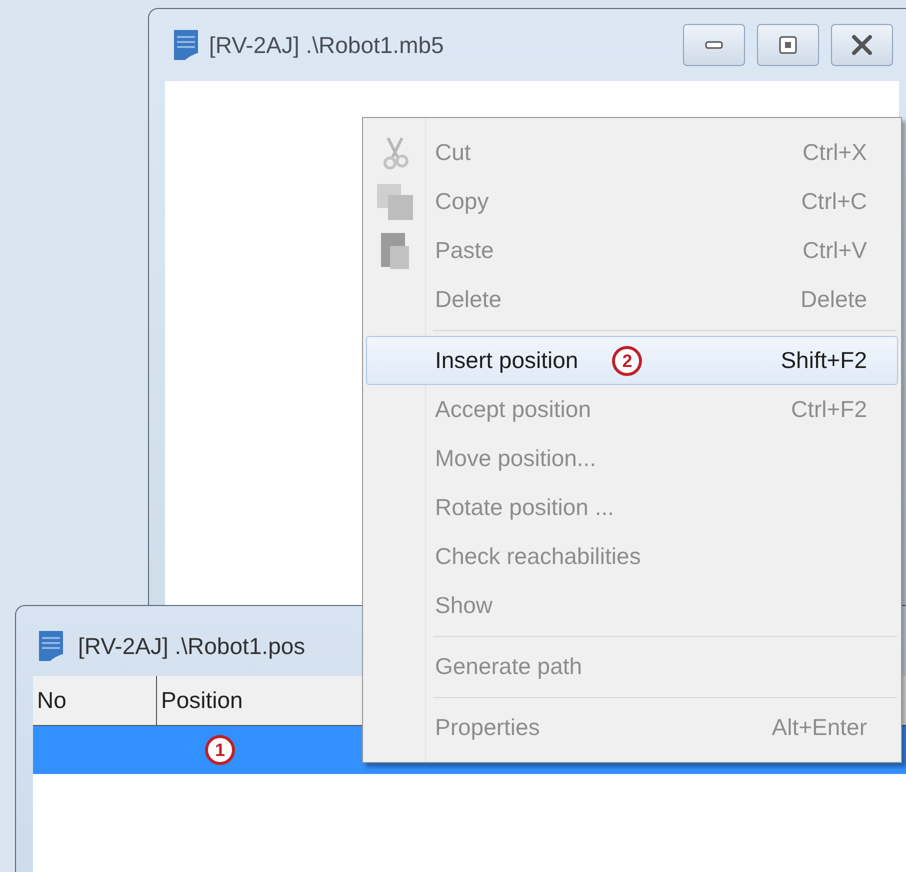  Describe the element at coordinates (627, 361) in the screenshot. I see `step-marker: 2` at that location.